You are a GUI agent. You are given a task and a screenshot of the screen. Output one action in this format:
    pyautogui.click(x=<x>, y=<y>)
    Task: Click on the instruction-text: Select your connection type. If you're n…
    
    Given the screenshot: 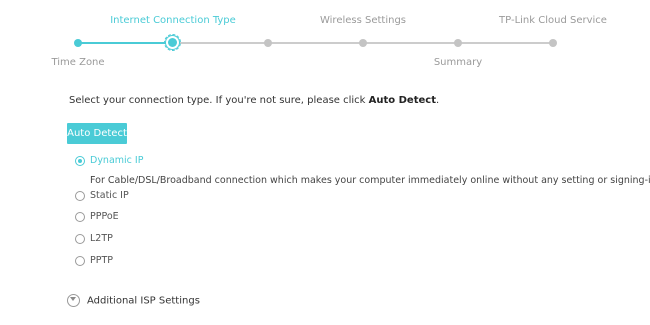 What is the action you would take?
    pyautogui.click(x=254, y=100)
    